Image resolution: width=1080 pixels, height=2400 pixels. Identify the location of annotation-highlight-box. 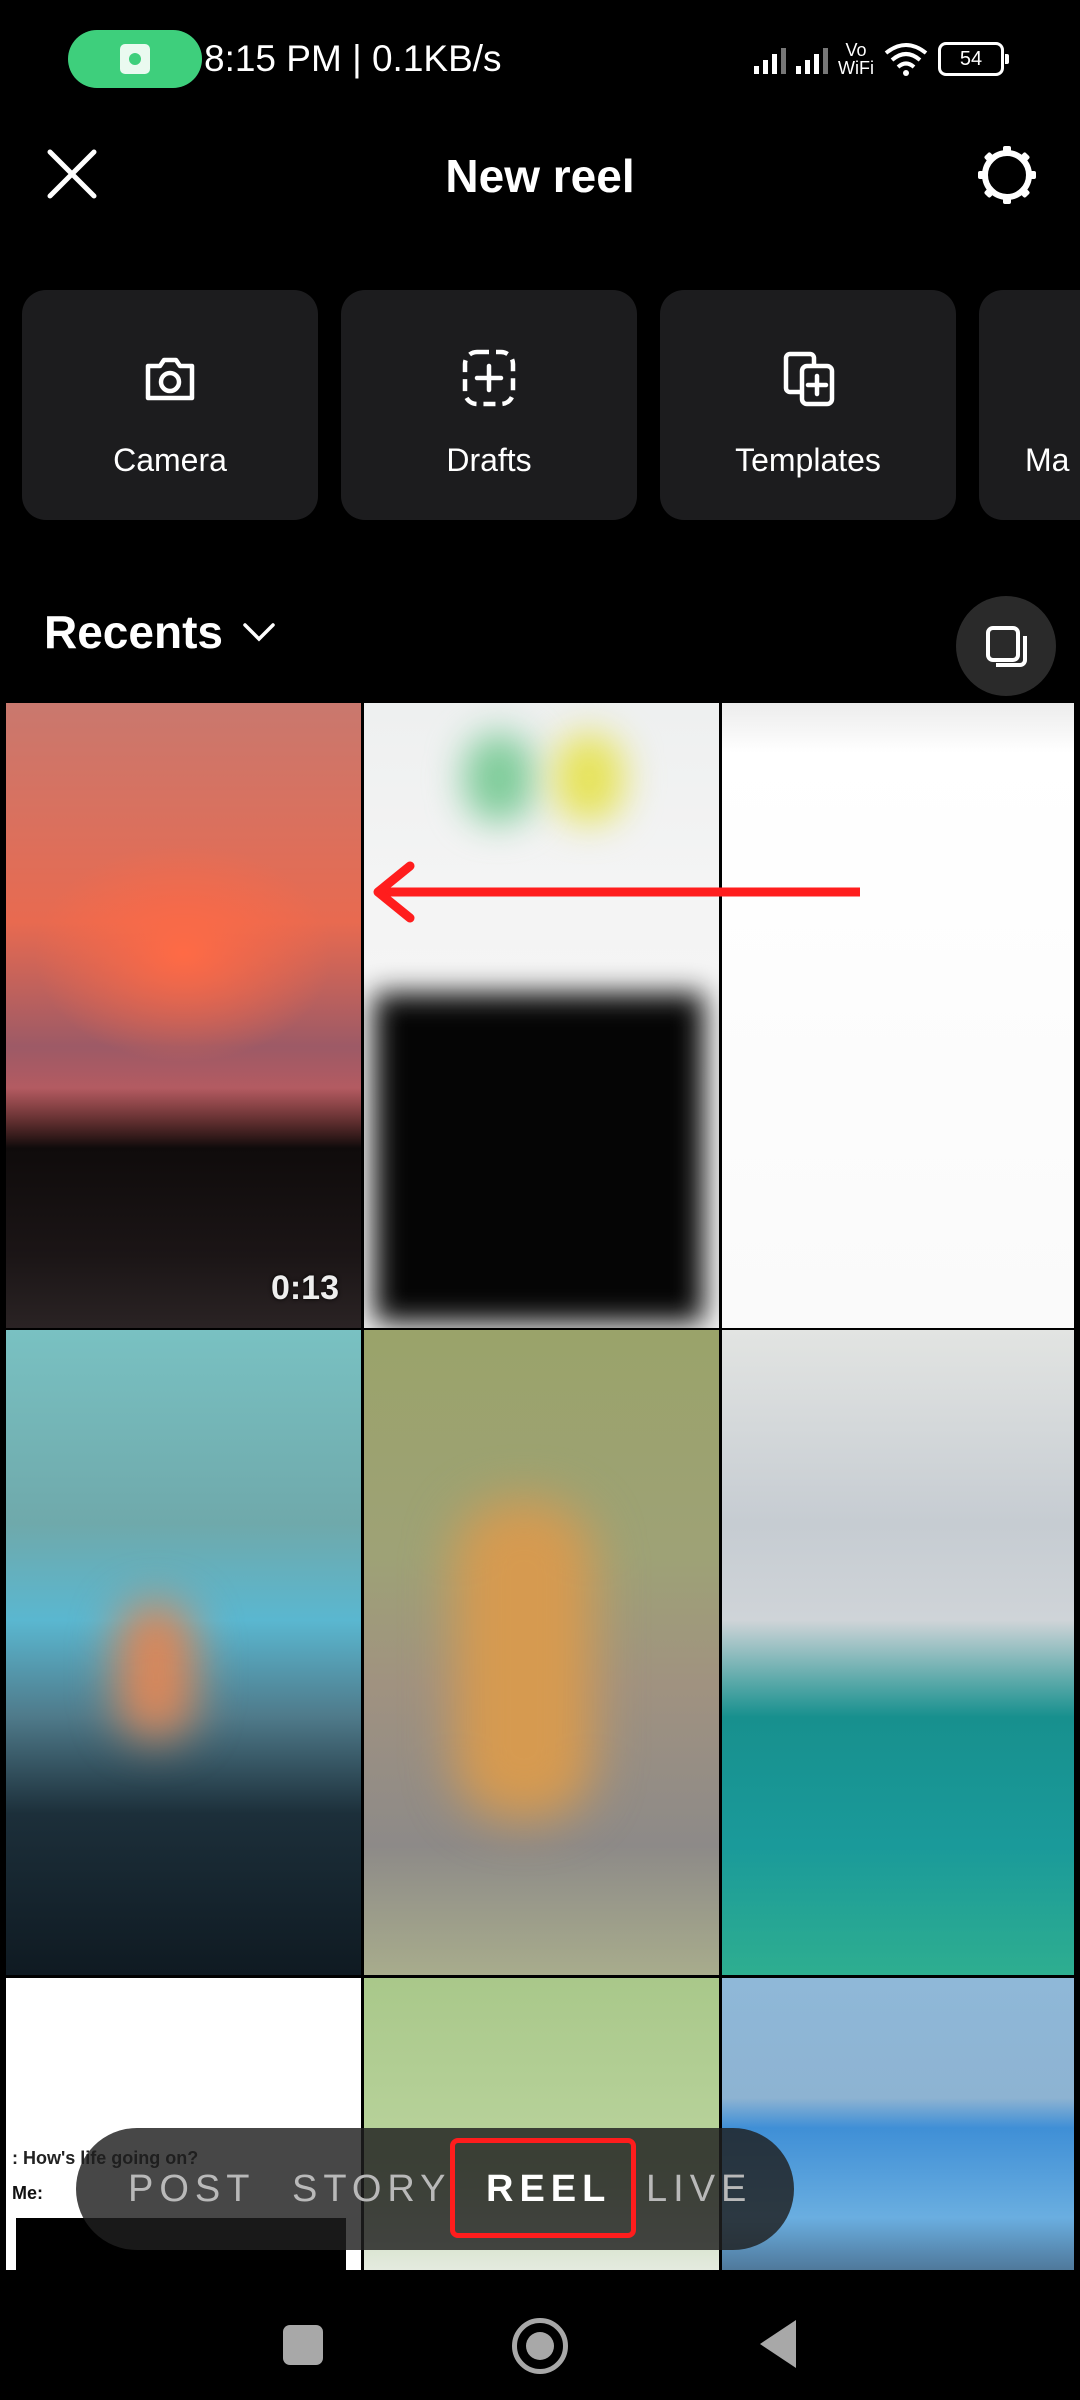
(543, 2188).